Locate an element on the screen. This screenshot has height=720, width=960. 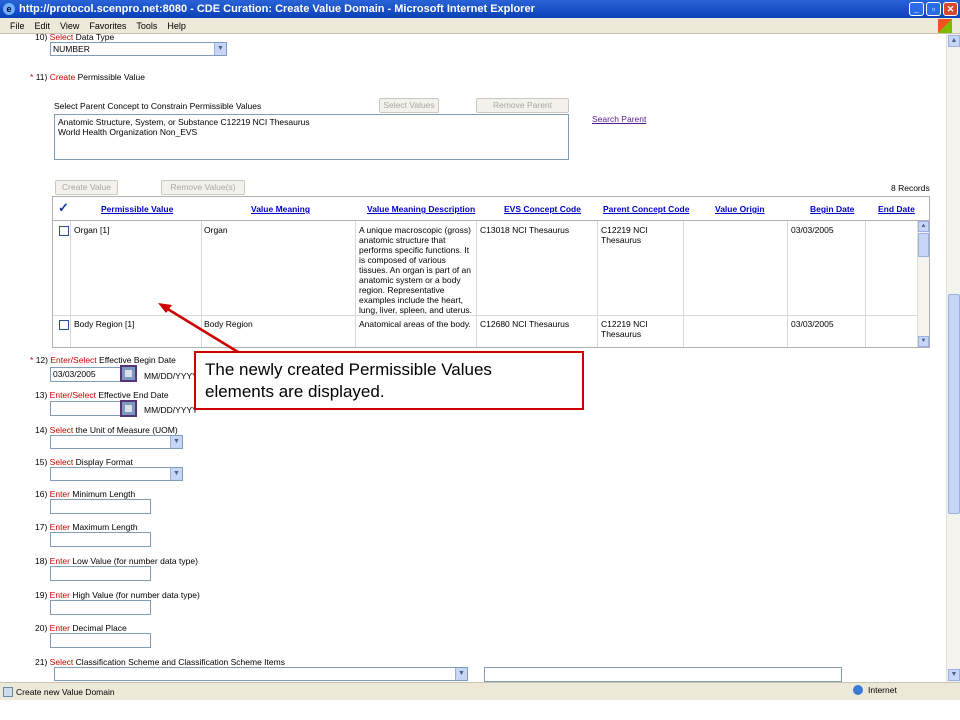
uom-select: ▼ is located at coordinates (116, 442).